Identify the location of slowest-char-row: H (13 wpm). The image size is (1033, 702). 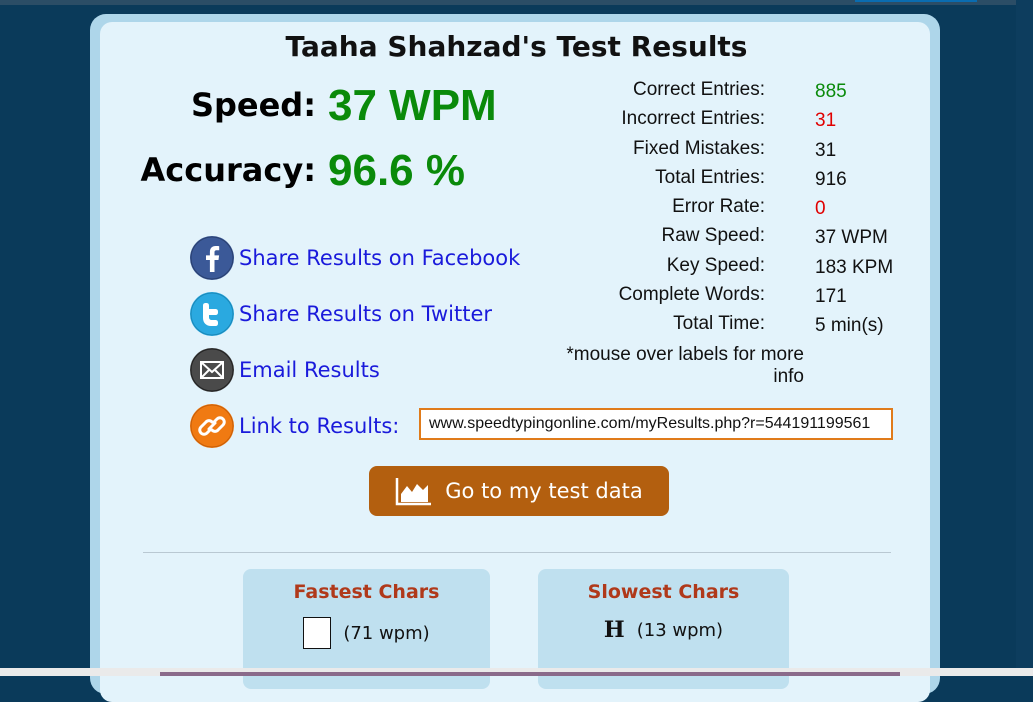
(663, 630).